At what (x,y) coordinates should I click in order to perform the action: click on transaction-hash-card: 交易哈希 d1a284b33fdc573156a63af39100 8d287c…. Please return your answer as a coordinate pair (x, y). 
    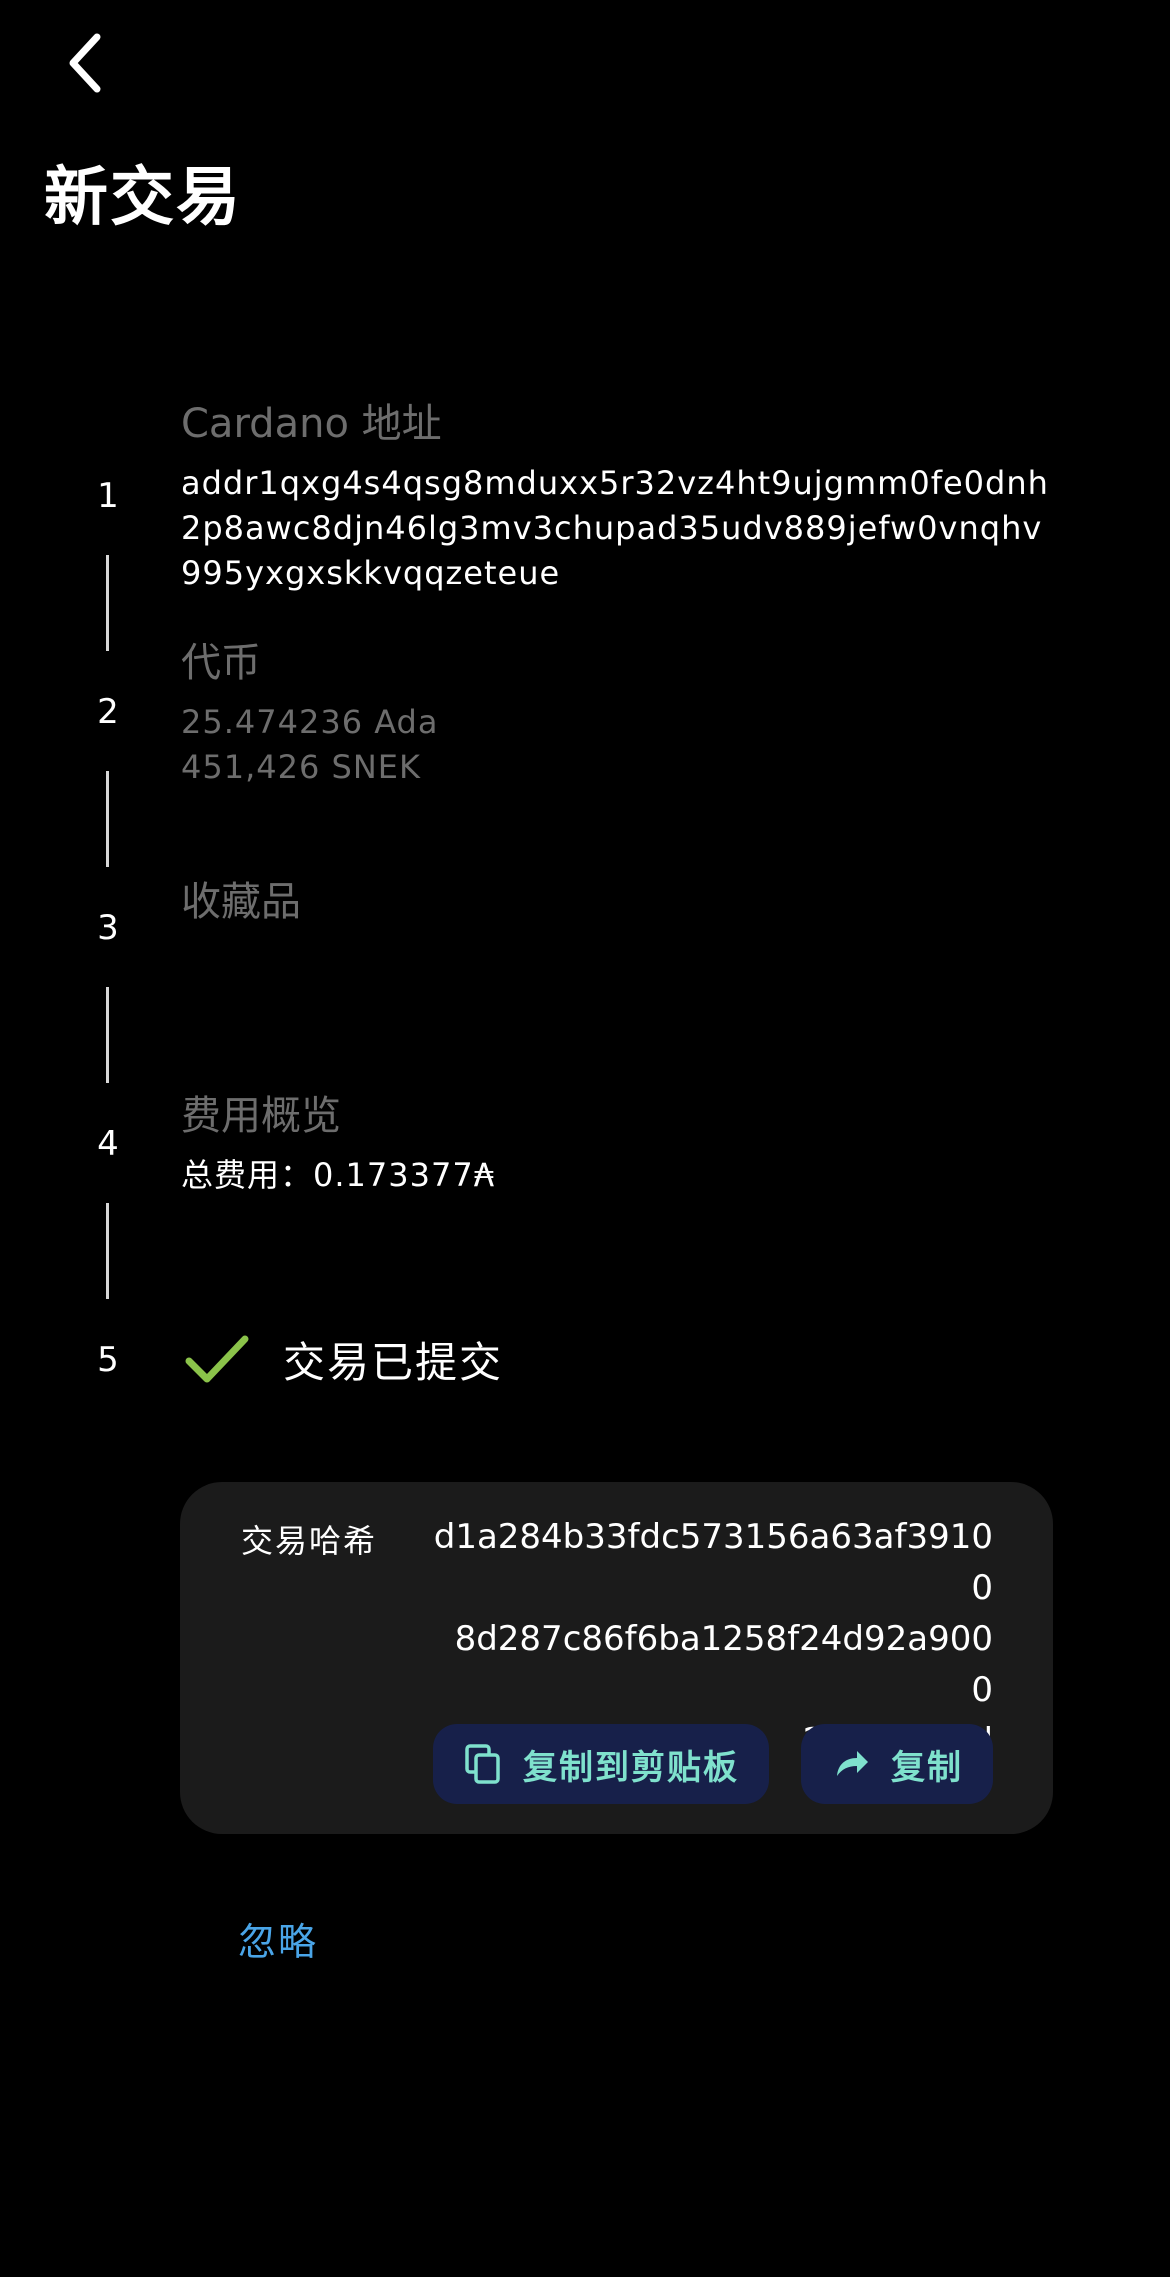
    Looking at the image, I should click on (616, 1658).